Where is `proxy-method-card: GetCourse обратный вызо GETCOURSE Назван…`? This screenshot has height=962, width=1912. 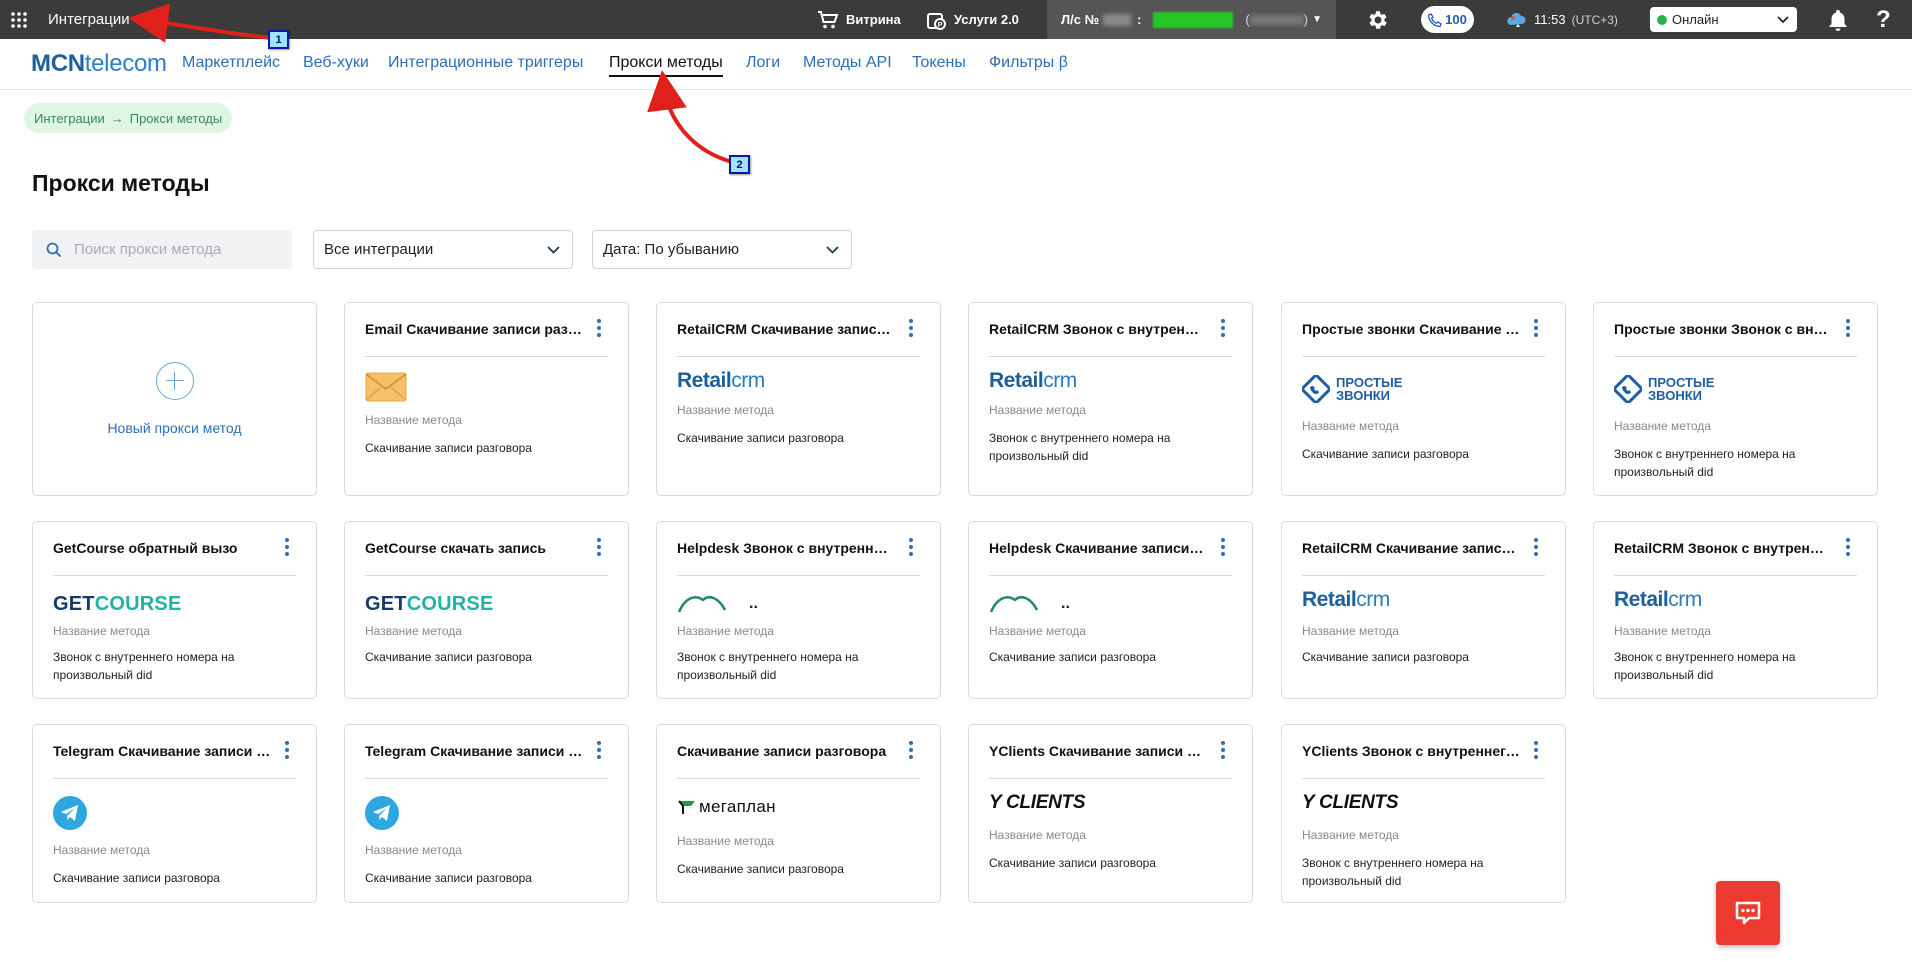
proxy-method-card: GetCourse обратный вызо GETCOURSE Назван… is located at coordinates (174, 610).